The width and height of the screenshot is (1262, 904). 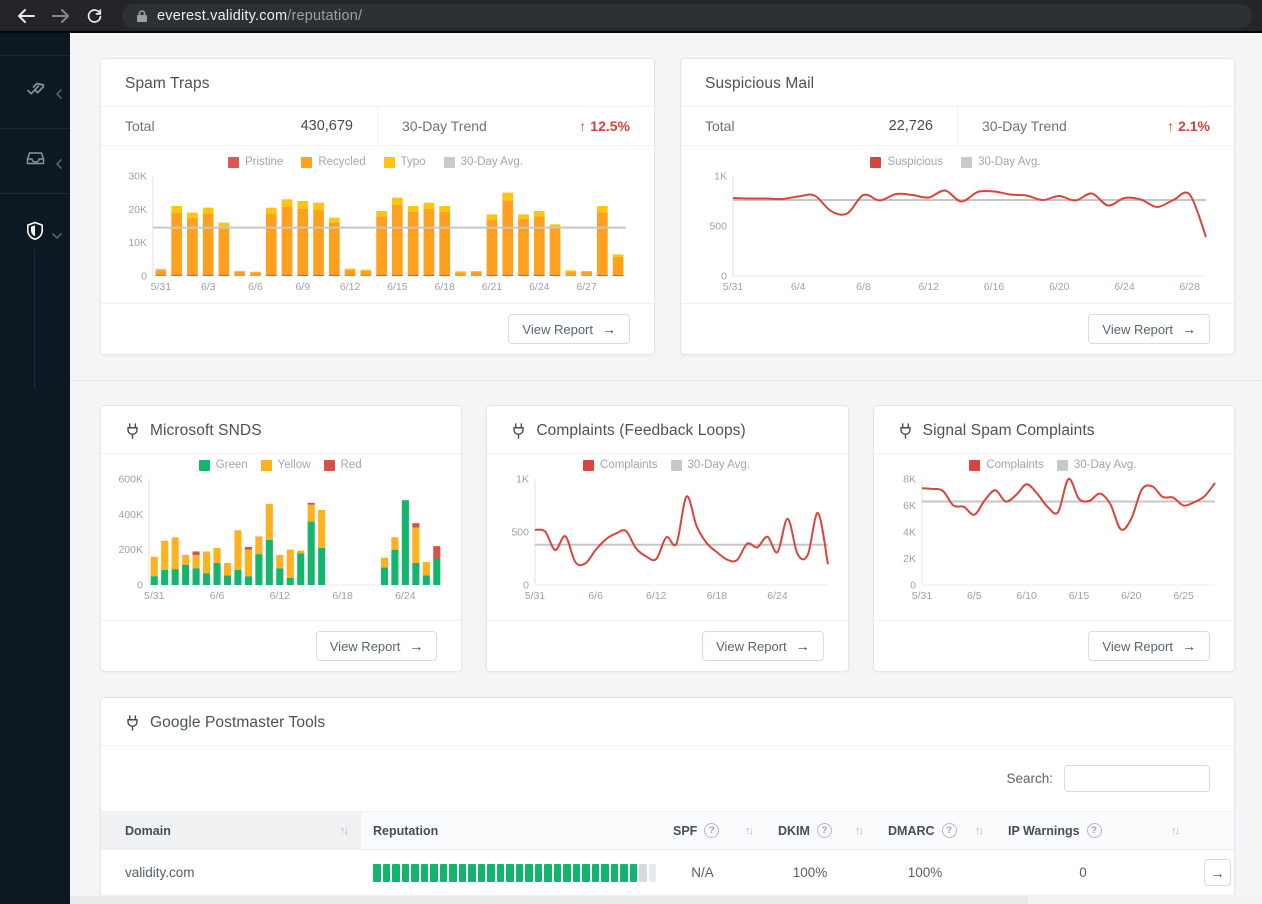 I want to click on sidebar-item-validation, so click(x=35, y=94).